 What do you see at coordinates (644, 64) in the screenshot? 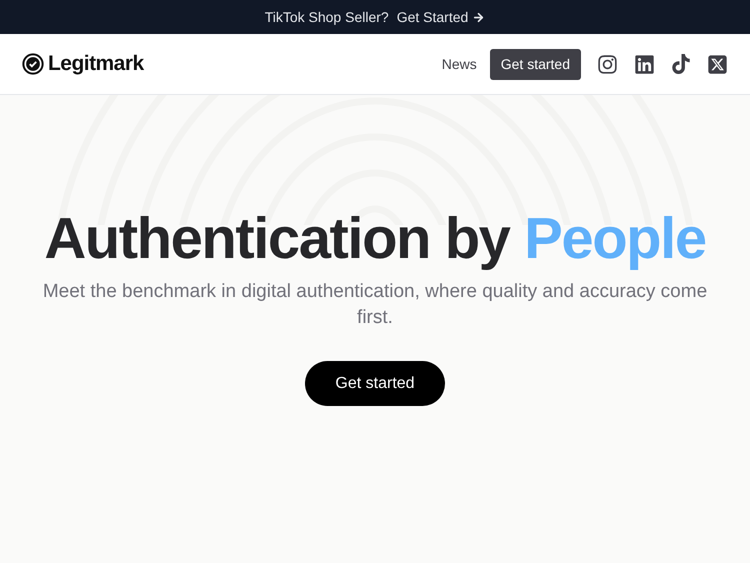
I see `linkedin-icon` at bounding box center [644, 64].